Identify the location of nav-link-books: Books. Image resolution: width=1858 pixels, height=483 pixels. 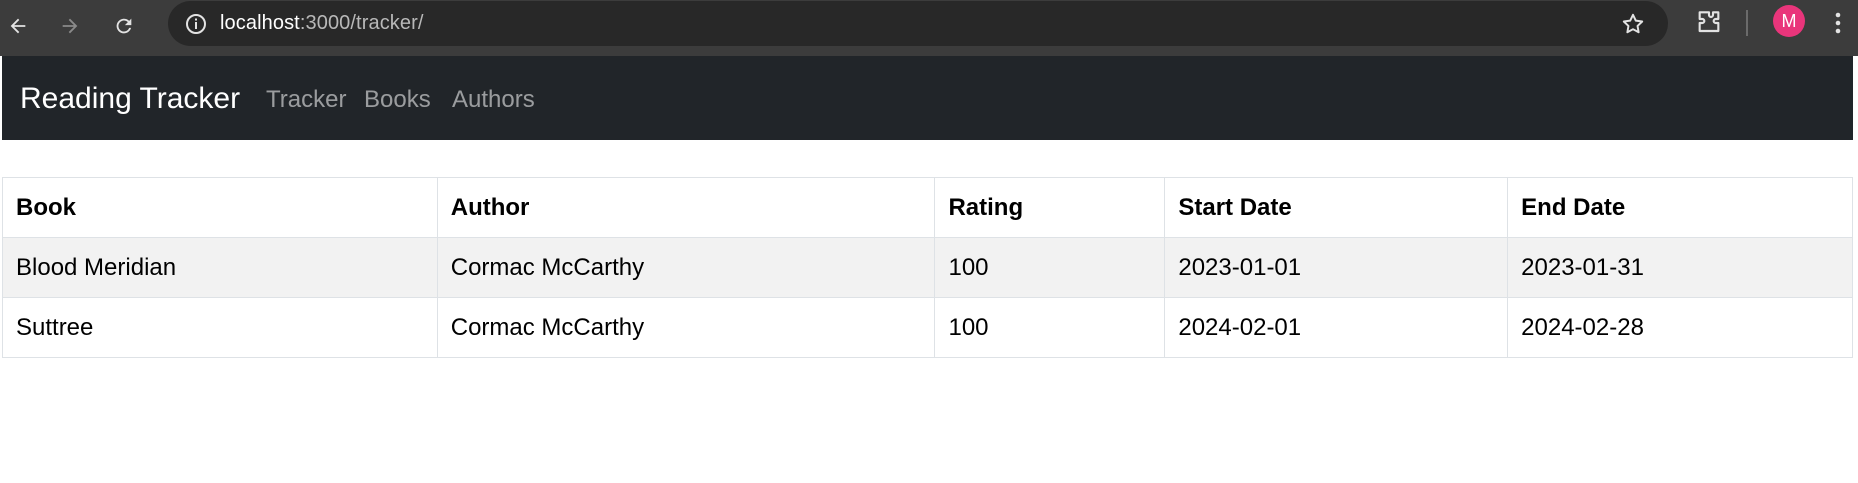
(397, 100).